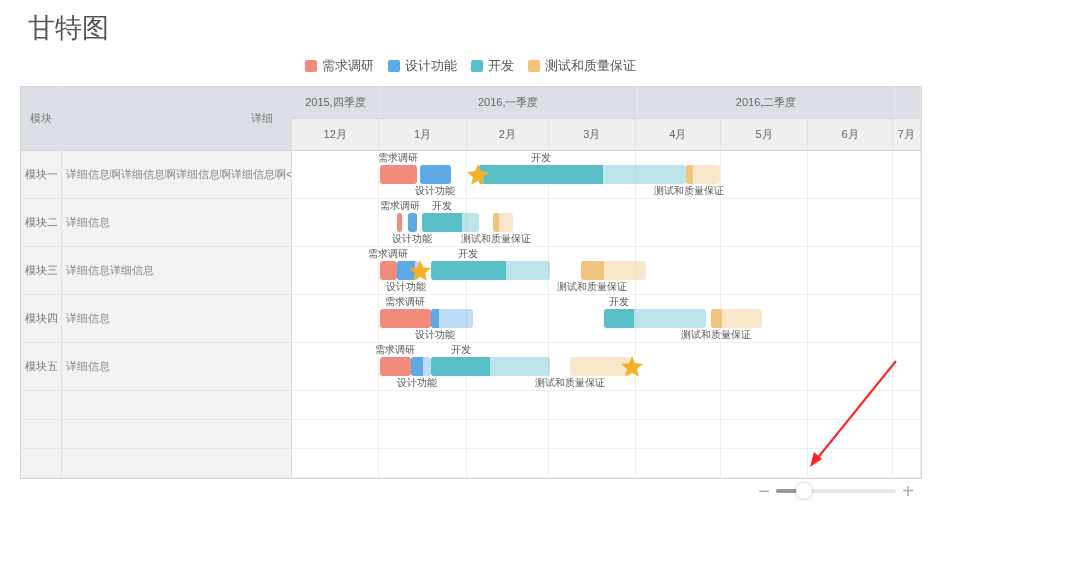  What do you see at coordinates (41, 118) in the screenshot?
I see `column-header: 模块` at bounding box center [41, 118].